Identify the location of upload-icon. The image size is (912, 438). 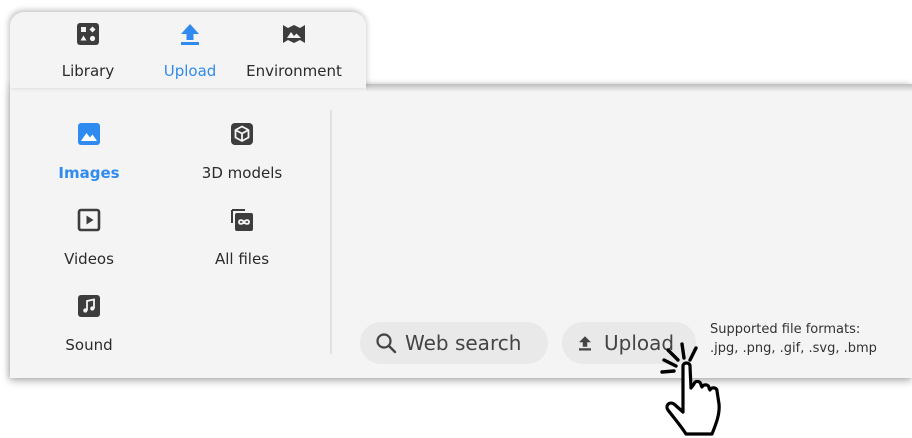
(190, 34).